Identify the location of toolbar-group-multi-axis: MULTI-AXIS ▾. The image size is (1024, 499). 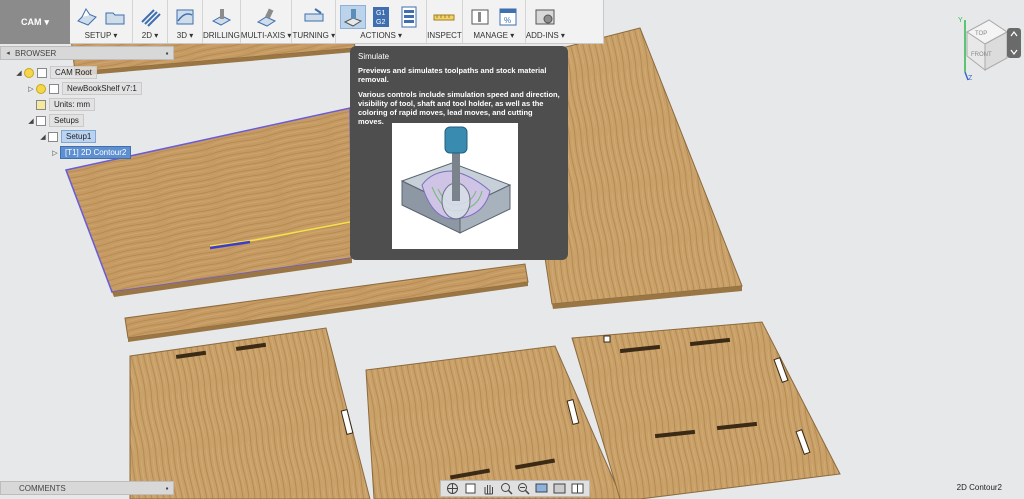
(267, 21).